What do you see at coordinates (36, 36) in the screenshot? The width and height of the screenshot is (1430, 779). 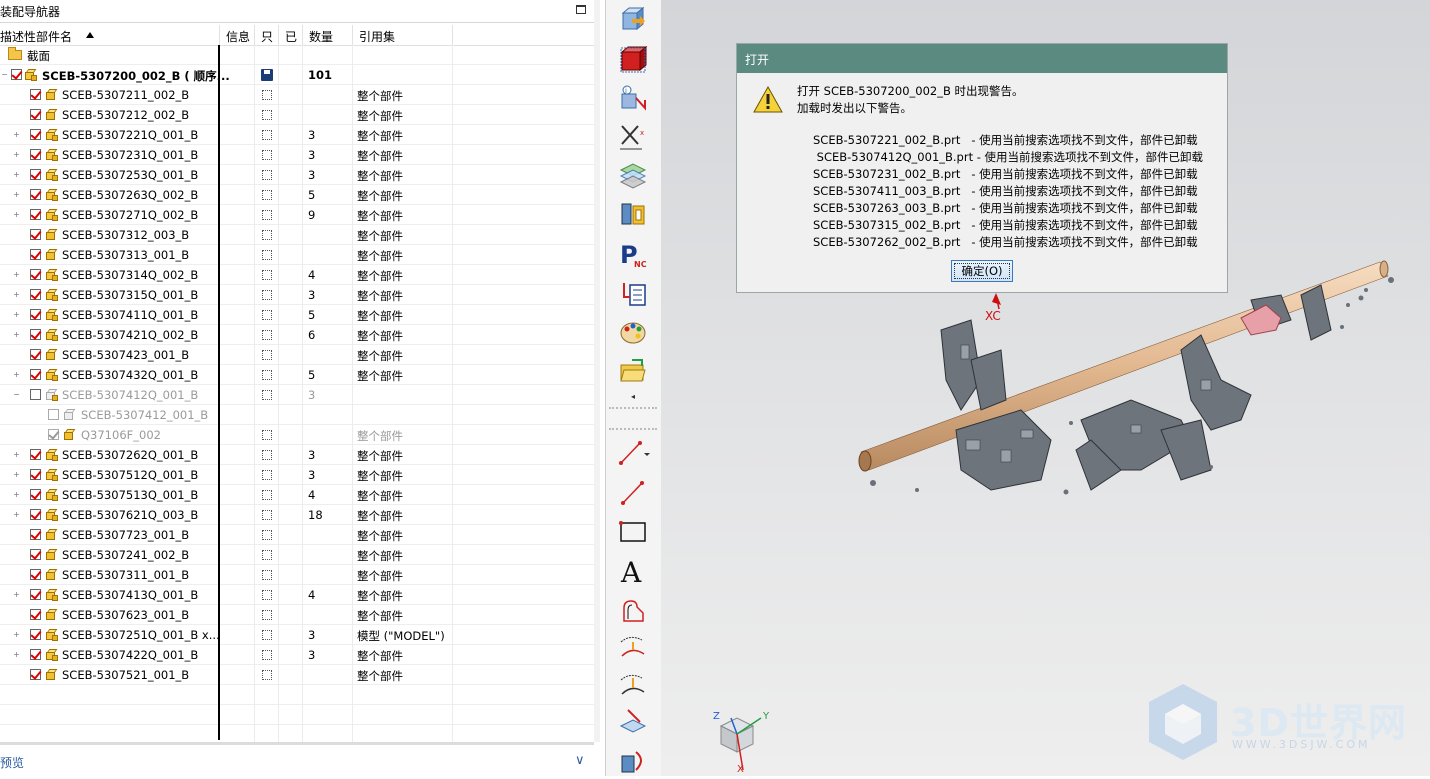 I see `column-name: 描述性部件名` at bounding box center [36, 36].